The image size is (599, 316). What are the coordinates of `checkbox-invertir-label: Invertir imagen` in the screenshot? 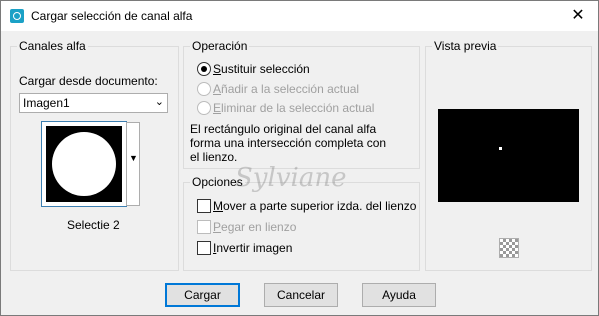 It's located at (252, 248).